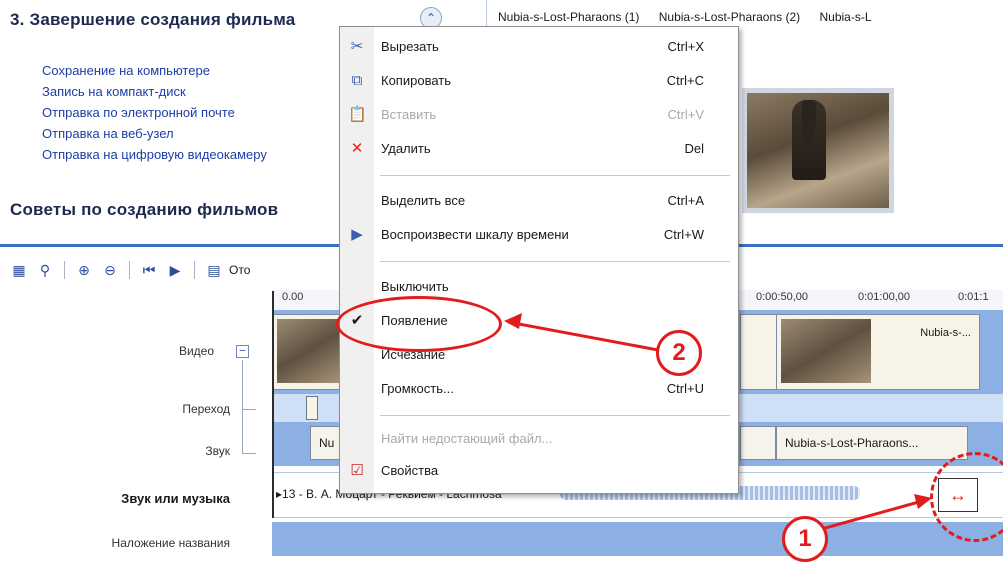  I want to click on transition-marker, so click(312, 408).